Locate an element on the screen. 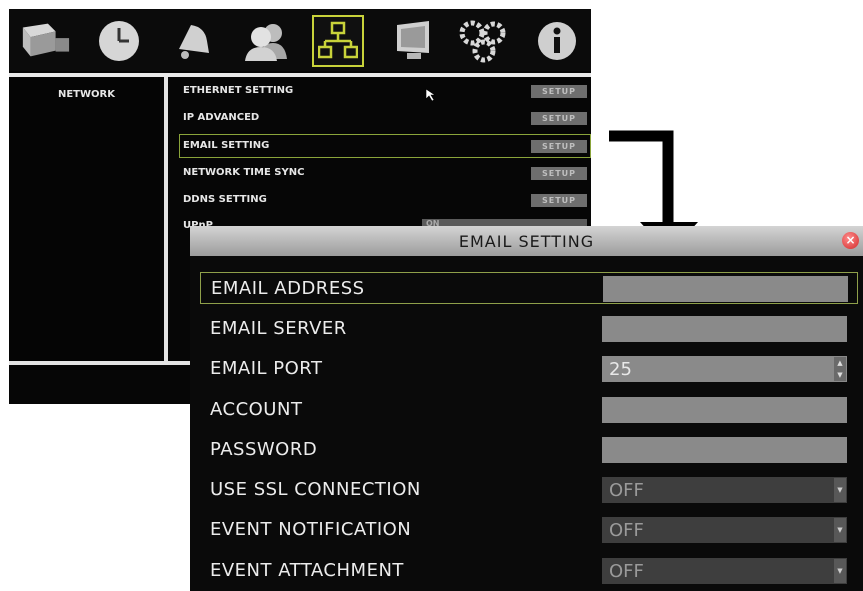 The height and width of the screenshot is (591, 863). close-button: × is located at coordinates (850, 240).